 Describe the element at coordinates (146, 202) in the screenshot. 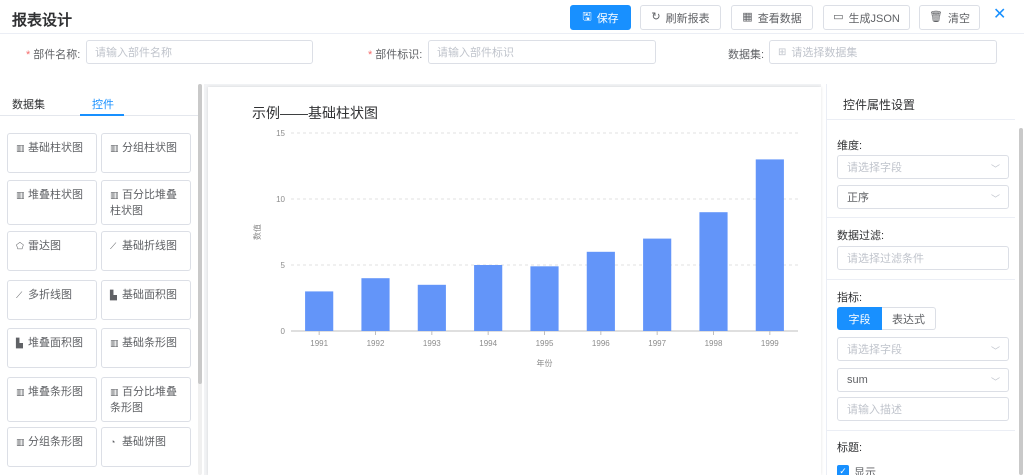

I see `widget-item: ▥ 百分比堆叠柱状图` at that location.